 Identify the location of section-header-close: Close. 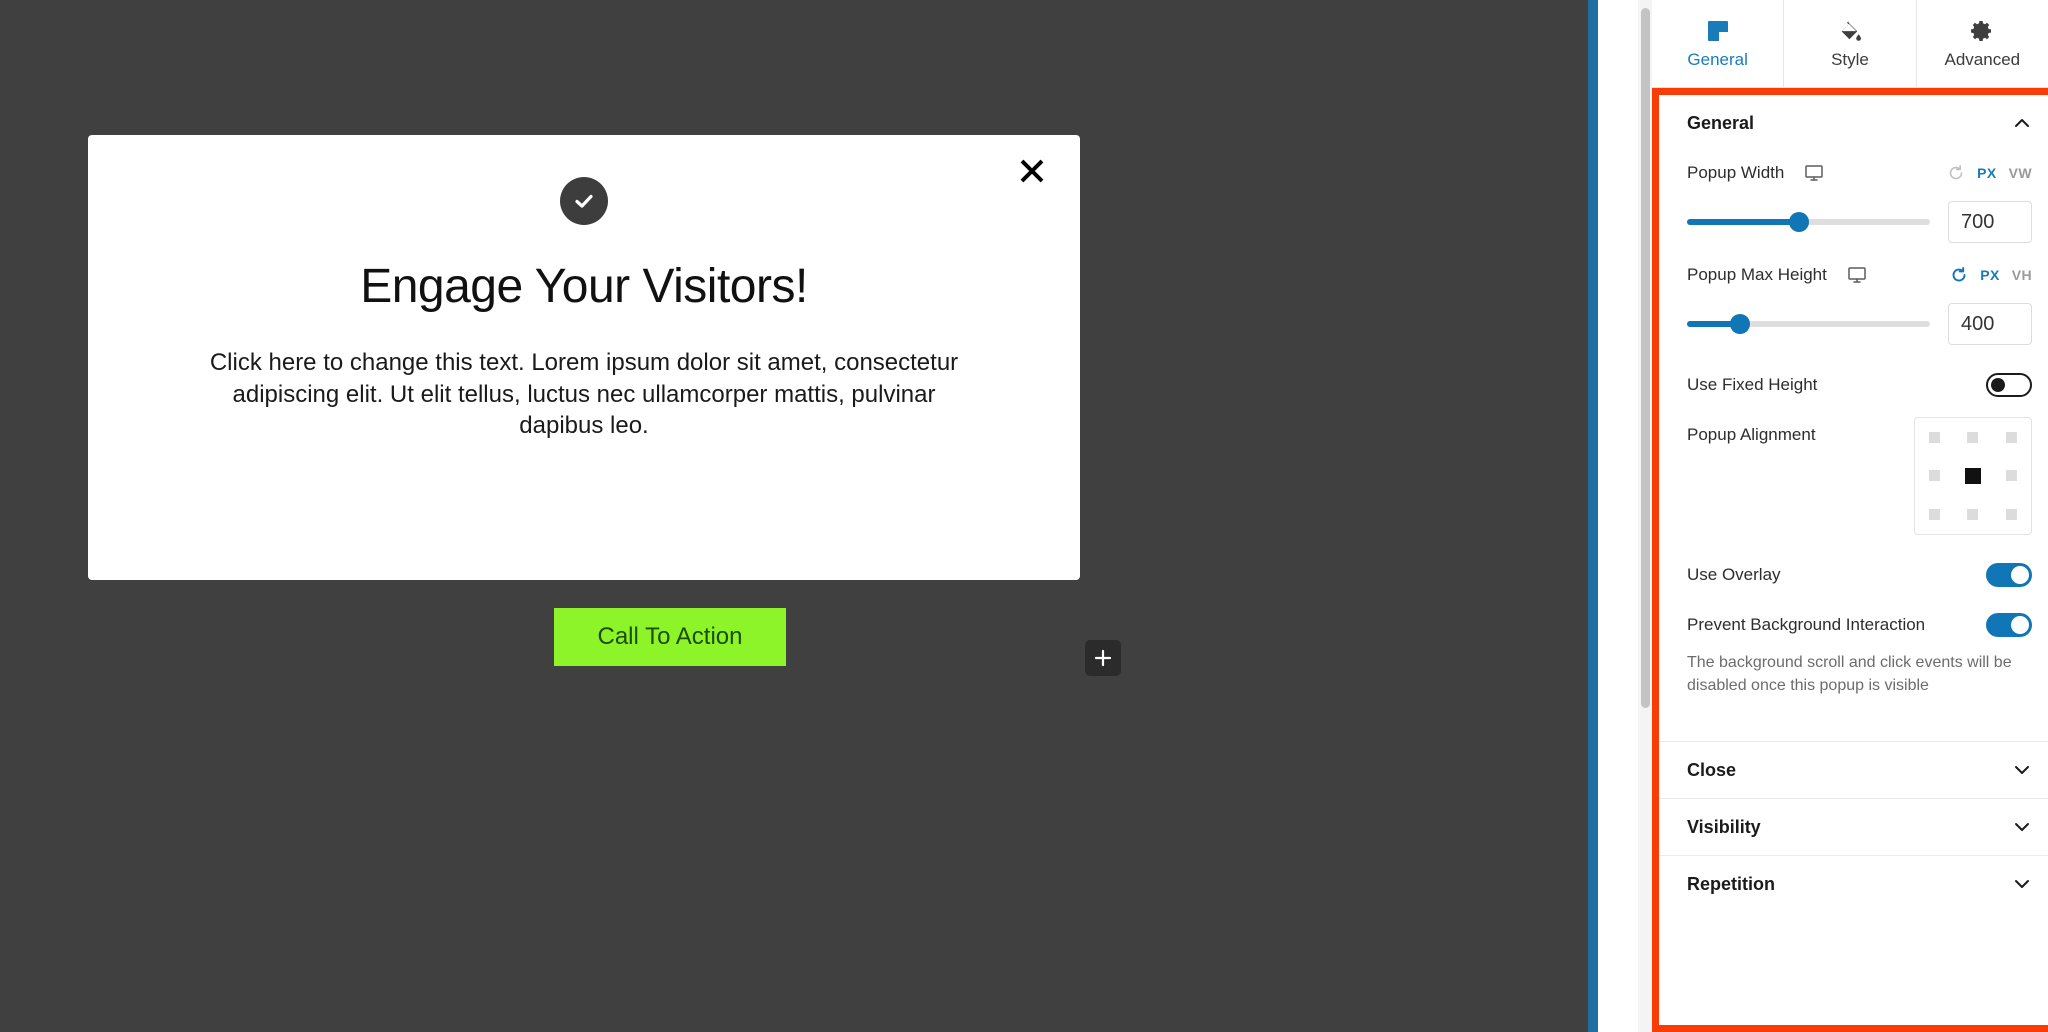
(1853, 770).